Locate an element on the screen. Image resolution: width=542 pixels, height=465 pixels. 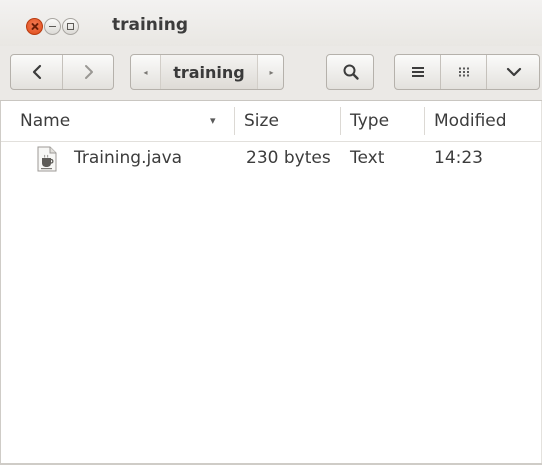
list-view-button is located at coordinates (418, 72).